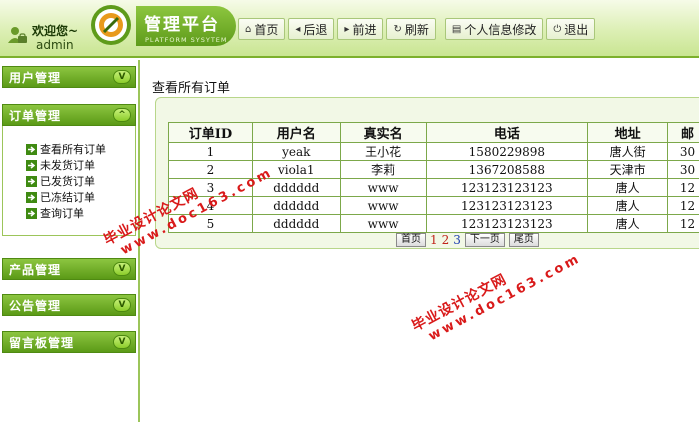 The width and height of the screenshot is (699, 422). Describe the element at coordinates (628, 169) in the screenshot. I see `cell-address: 天津市` at that location.